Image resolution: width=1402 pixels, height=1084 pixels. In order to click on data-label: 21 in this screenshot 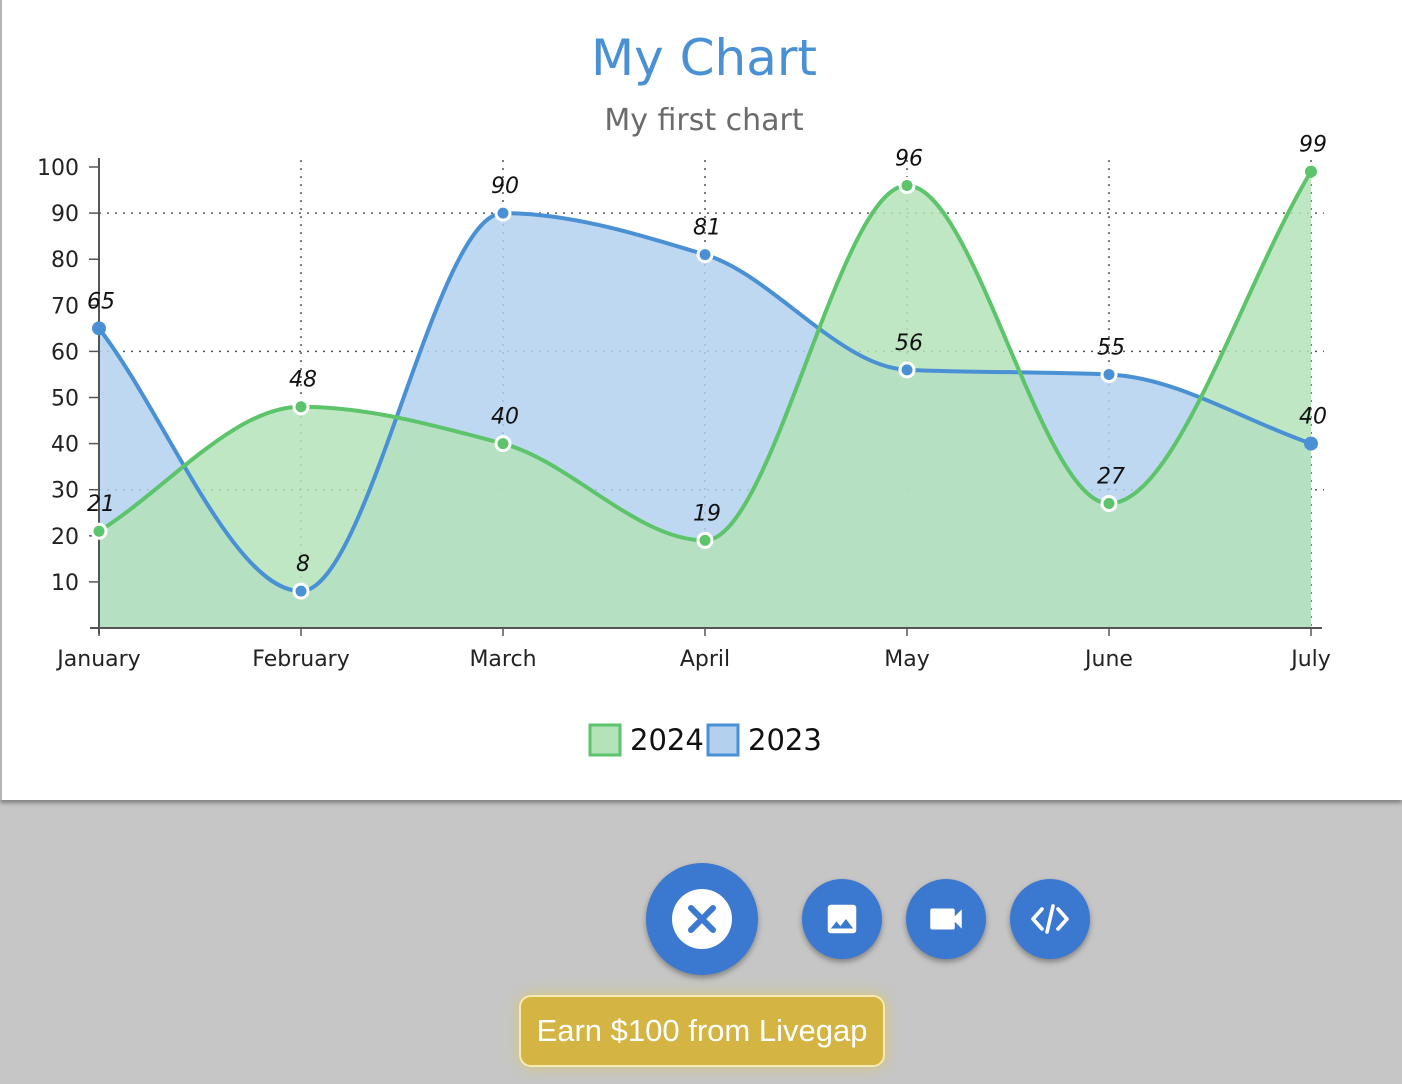, I will do `click(101, 504)`.